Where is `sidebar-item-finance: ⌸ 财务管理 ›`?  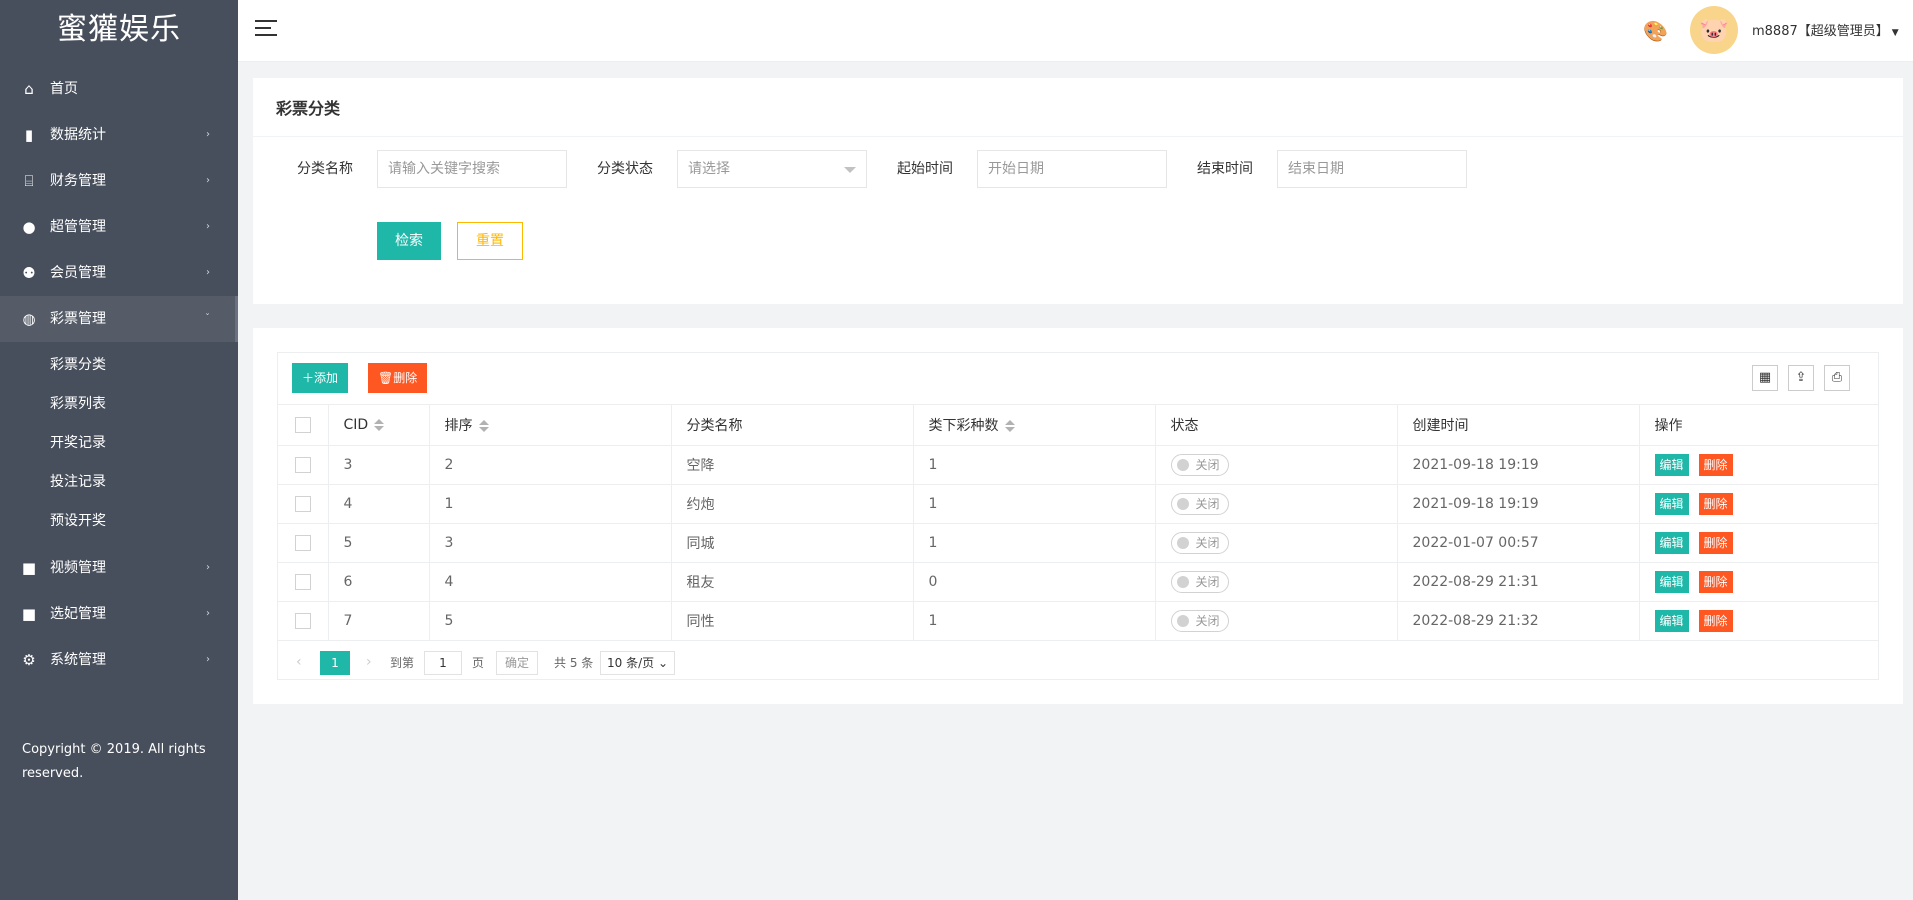
sidebar-item-finance: ⌸ 财务管理 › is located at coordinates (119, 181).